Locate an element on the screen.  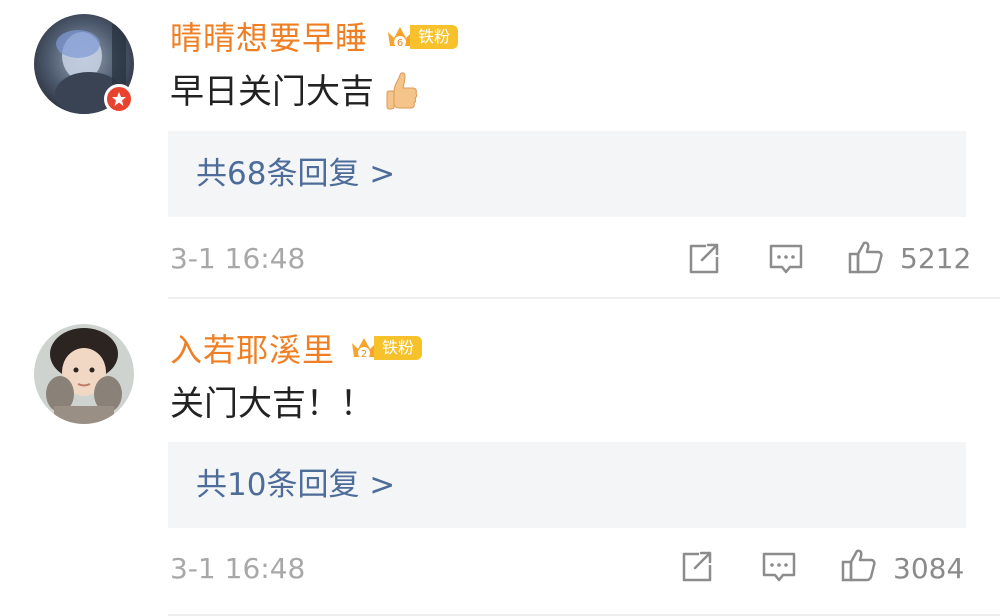
fan-badge: 2 铁粉 is located at coordinates (386, 348).